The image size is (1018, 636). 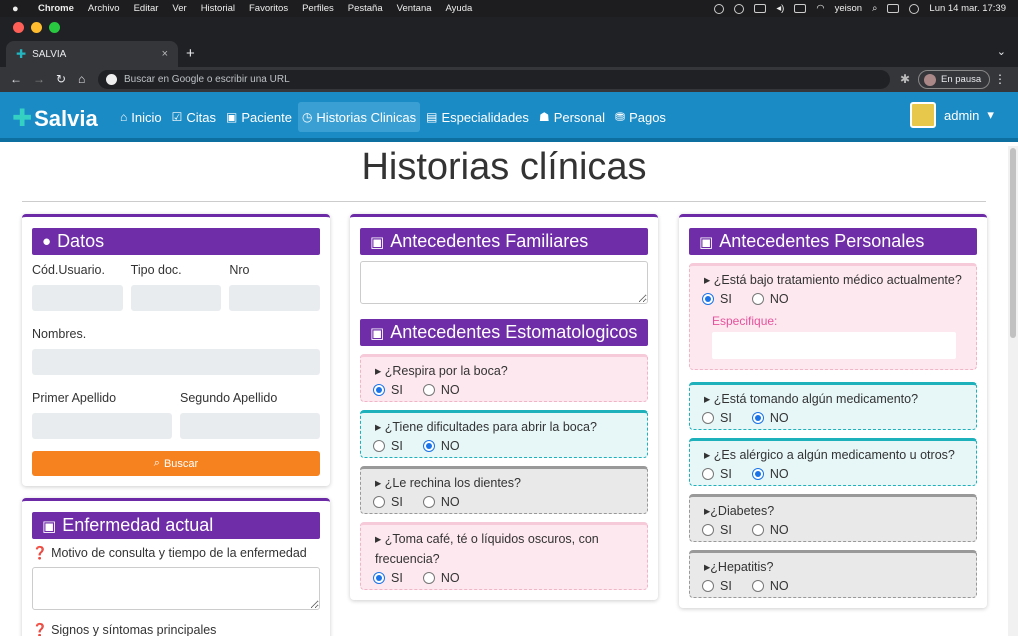 What do you see at coordinates (36, 27) in the screenshot?
I see `minimize-window-icon` at bounding box center [36, 27].